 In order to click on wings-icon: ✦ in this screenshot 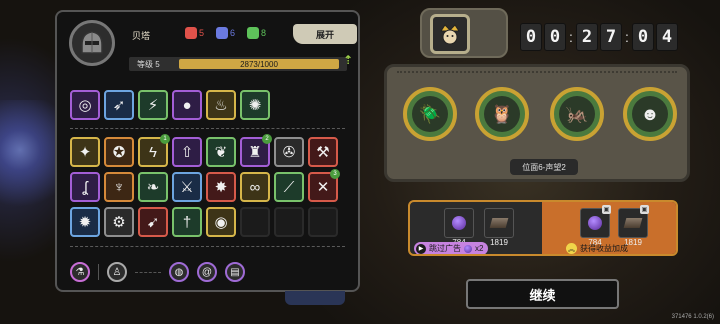, I will do `click(85, 152)`.